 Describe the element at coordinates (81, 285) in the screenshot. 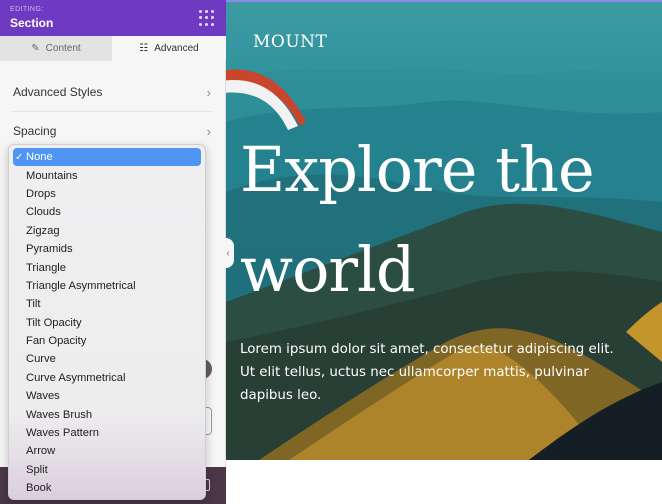

I see `option-label: Triangle Asymmetrical` at that location.